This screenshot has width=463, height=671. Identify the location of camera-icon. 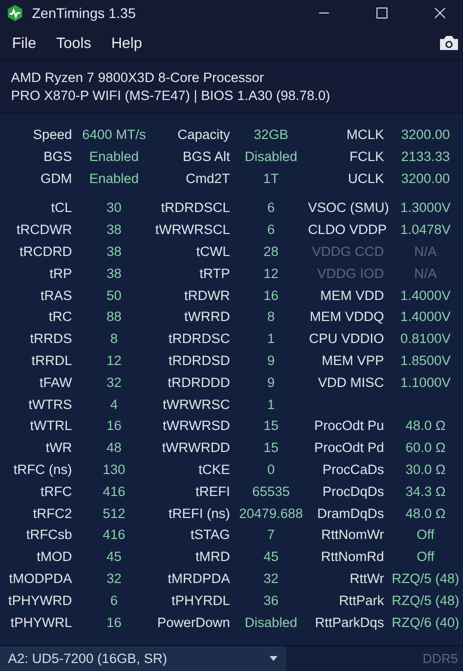
(449, 43).